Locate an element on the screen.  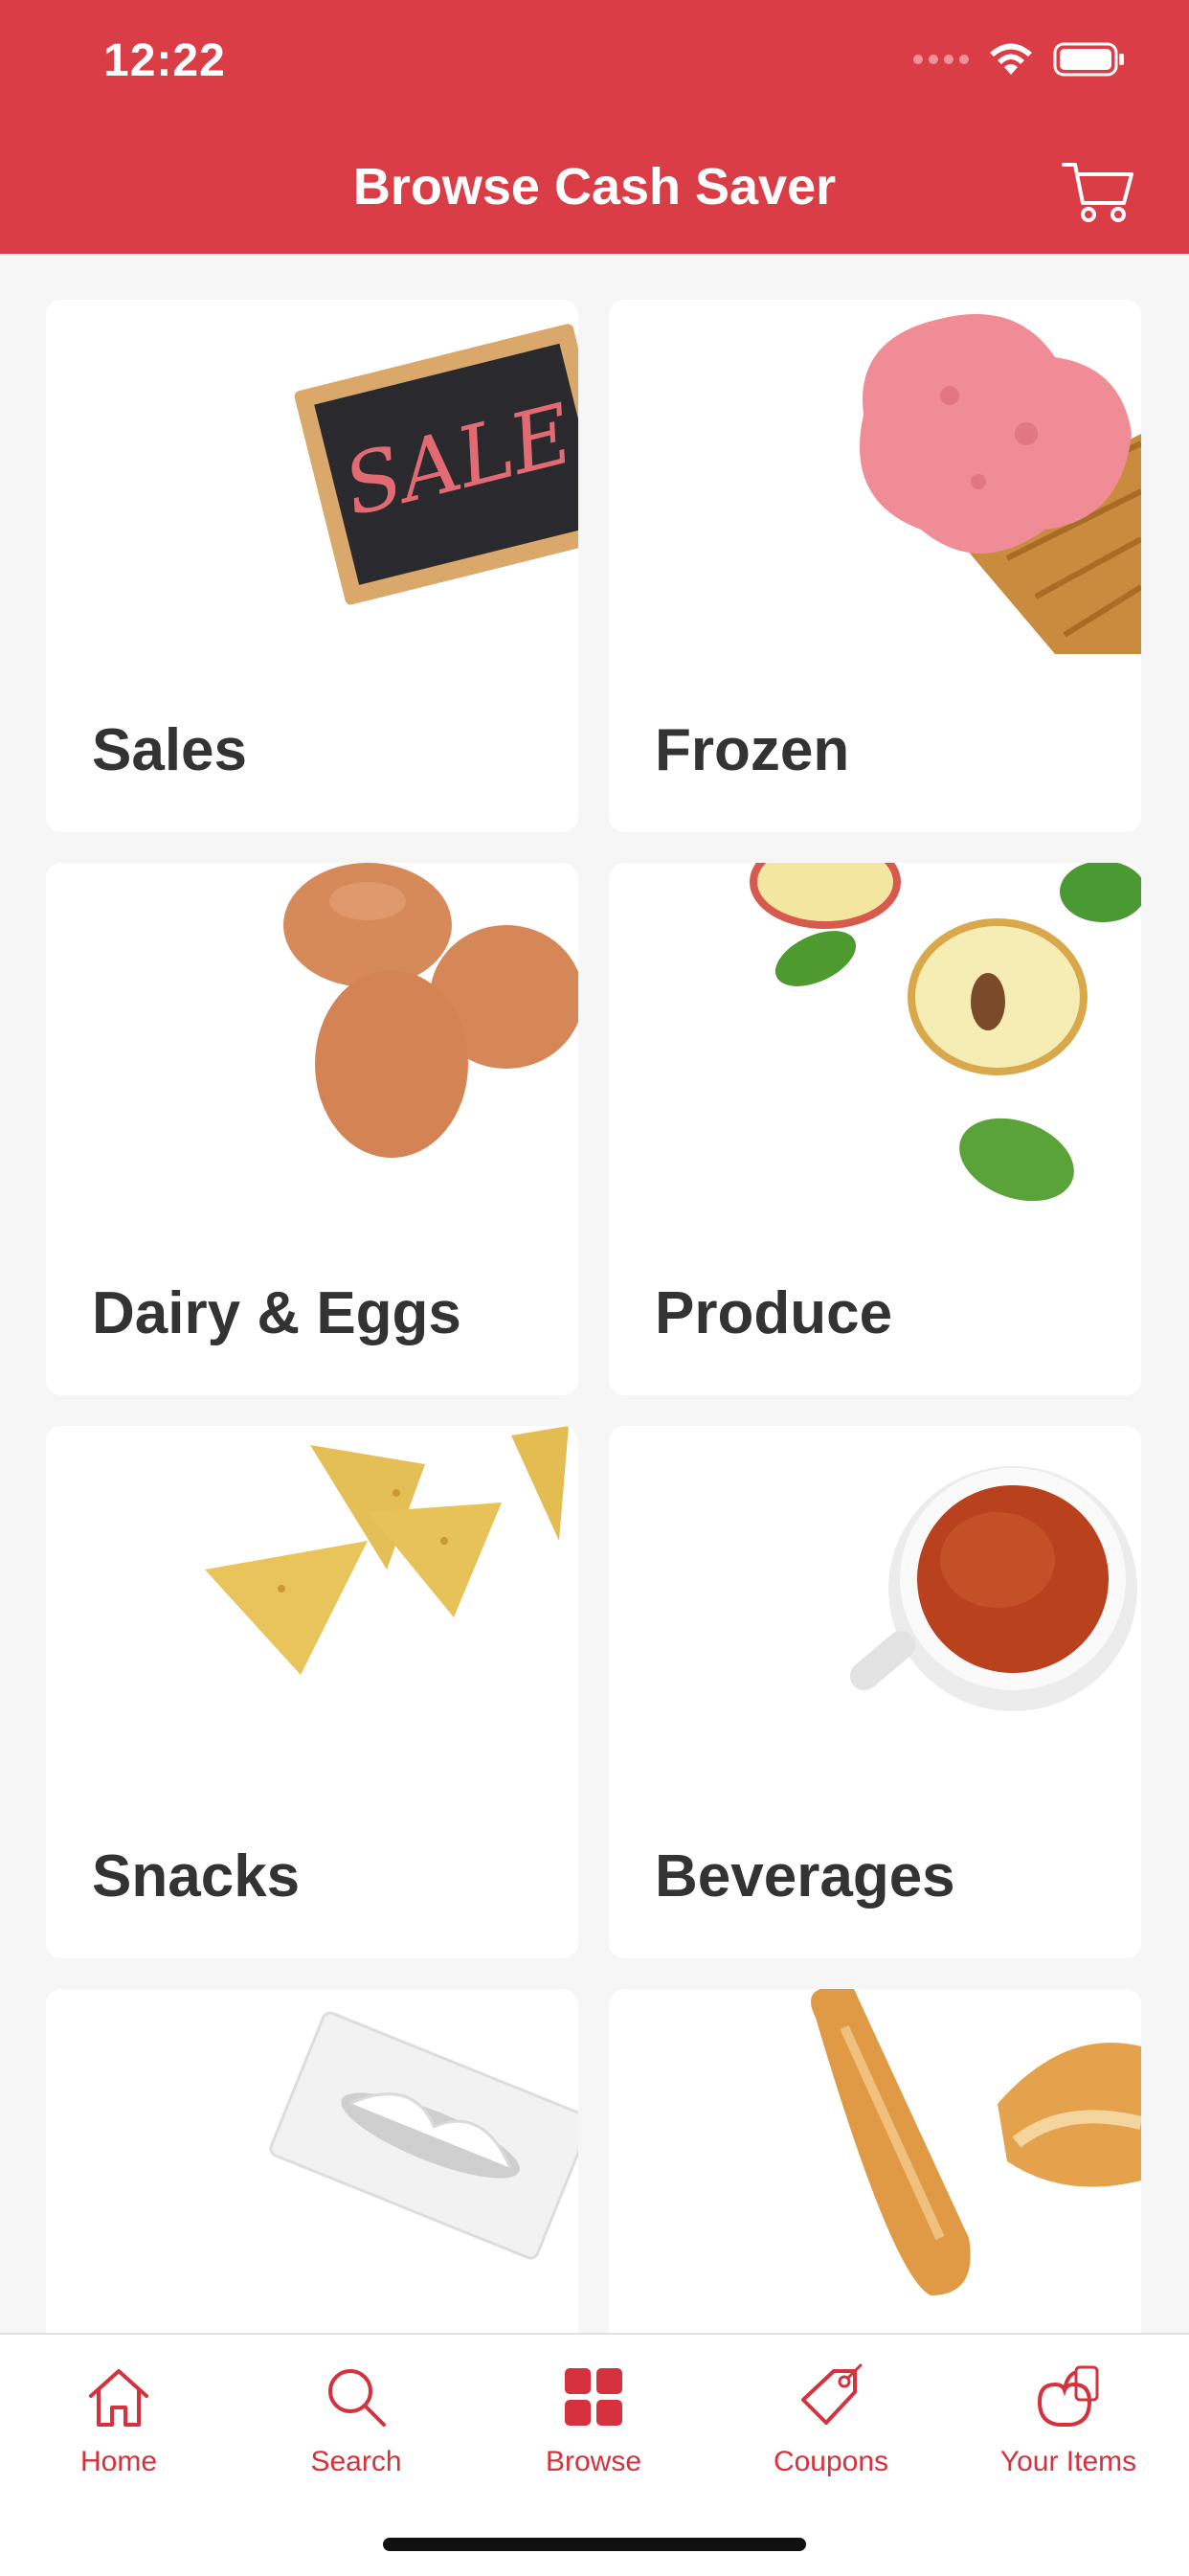
tab-label: Home is located at coordinates (118, 2461).